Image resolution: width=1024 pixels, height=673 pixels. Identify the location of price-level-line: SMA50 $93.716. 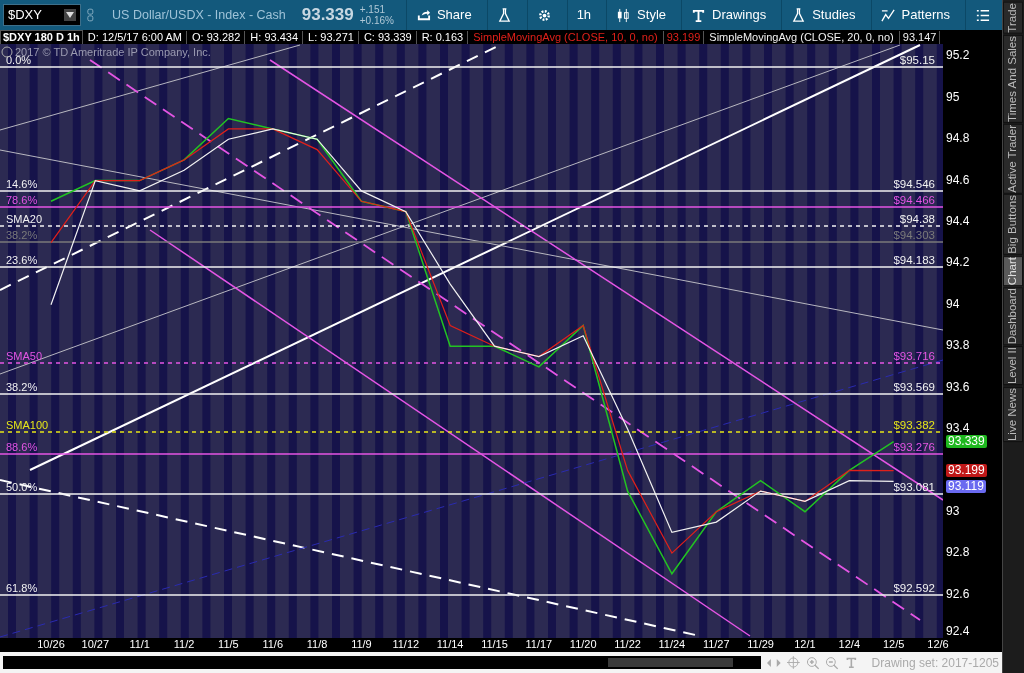
(471, 357).